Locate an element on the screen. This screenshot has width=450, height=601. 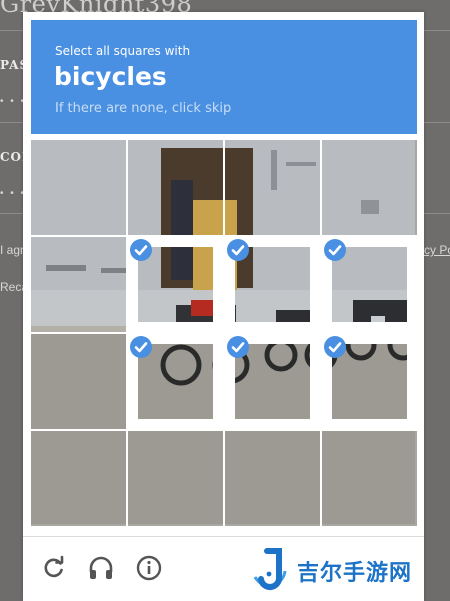
headphones-icon is located at coordinates (101, 567).